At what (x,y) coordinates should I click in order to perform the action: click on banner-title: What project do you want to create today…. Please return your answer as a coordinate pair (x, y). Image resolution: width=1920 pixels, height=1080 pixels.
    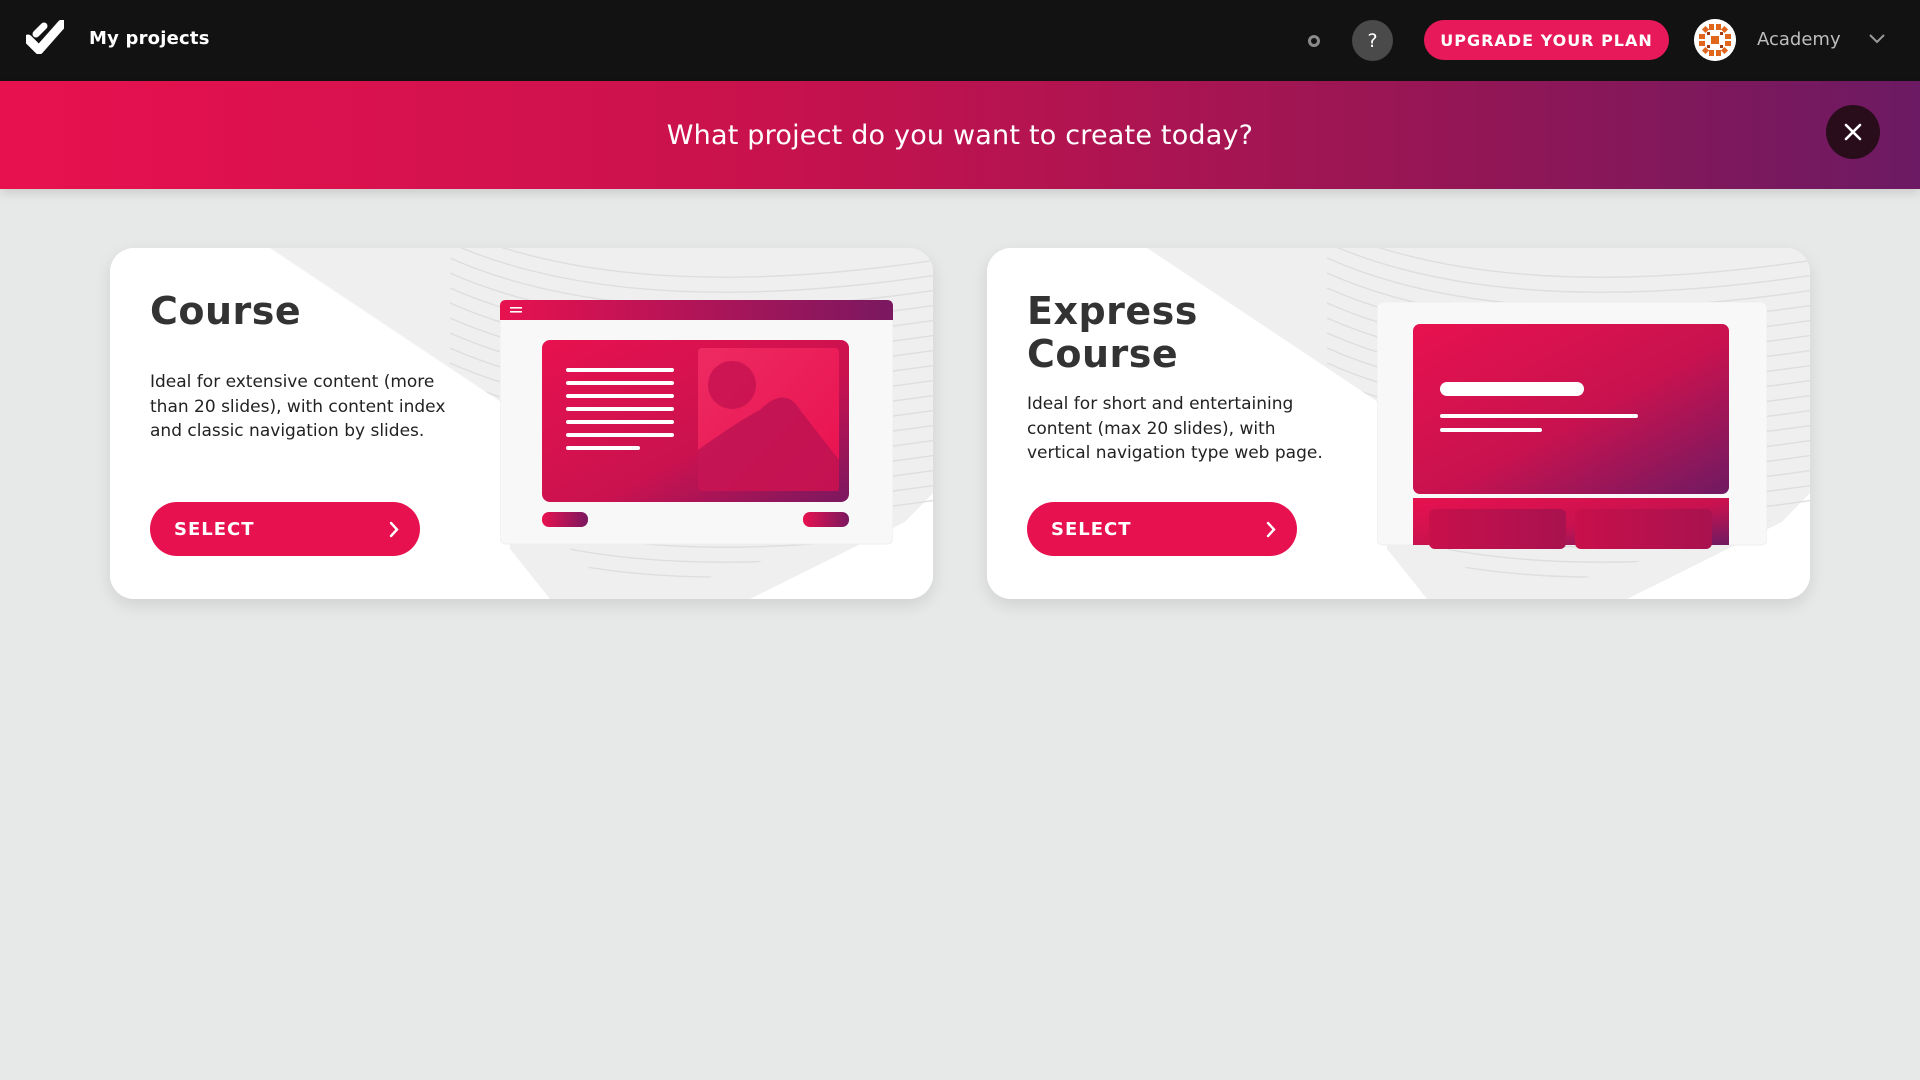
    Looking at the image, I should click on (960, 135).